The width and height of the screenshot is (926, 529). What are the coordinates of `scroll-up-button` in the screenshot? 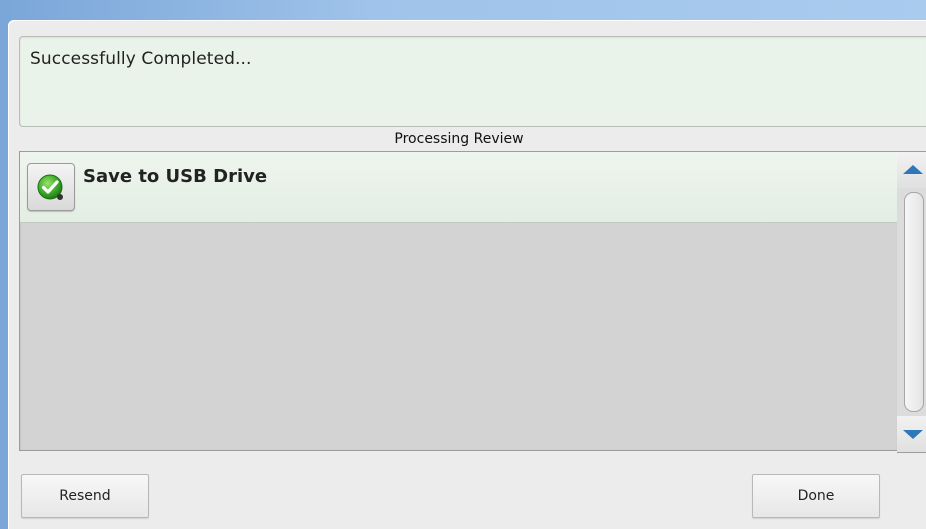 It's located at (911, 170).